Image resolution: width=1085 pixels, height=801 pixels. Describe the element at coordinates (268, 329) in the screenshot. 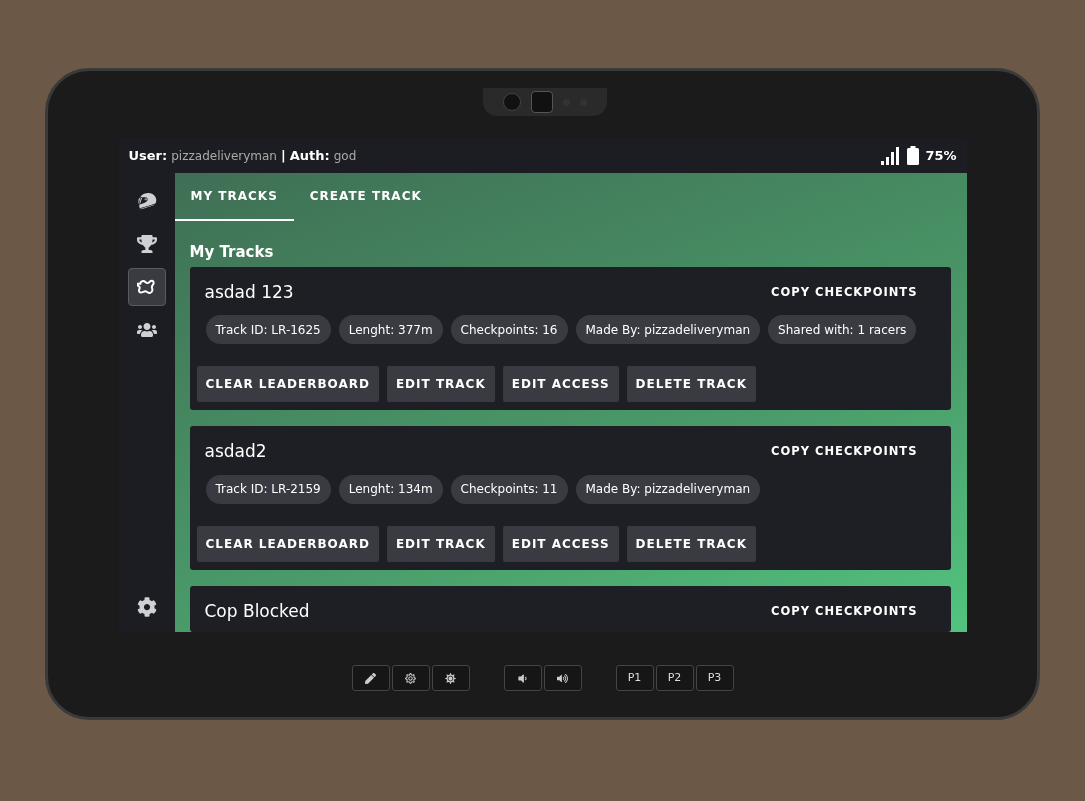

I see `info-chip: Track ID: LR-1625` at that location.